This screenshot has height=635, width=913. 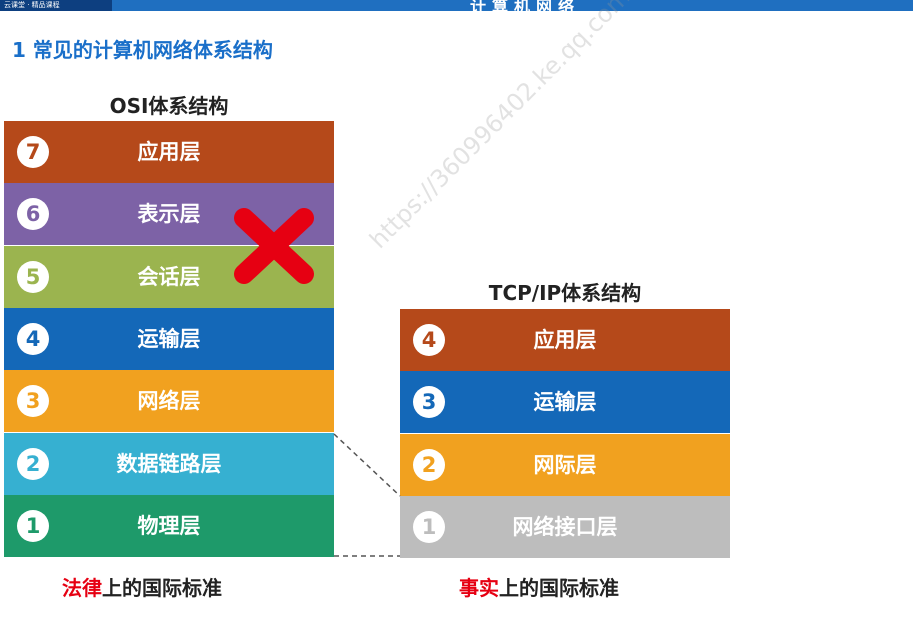 I want to click on tcpip-layer-1: 网络接口层 1, so click(x=565, y=526).